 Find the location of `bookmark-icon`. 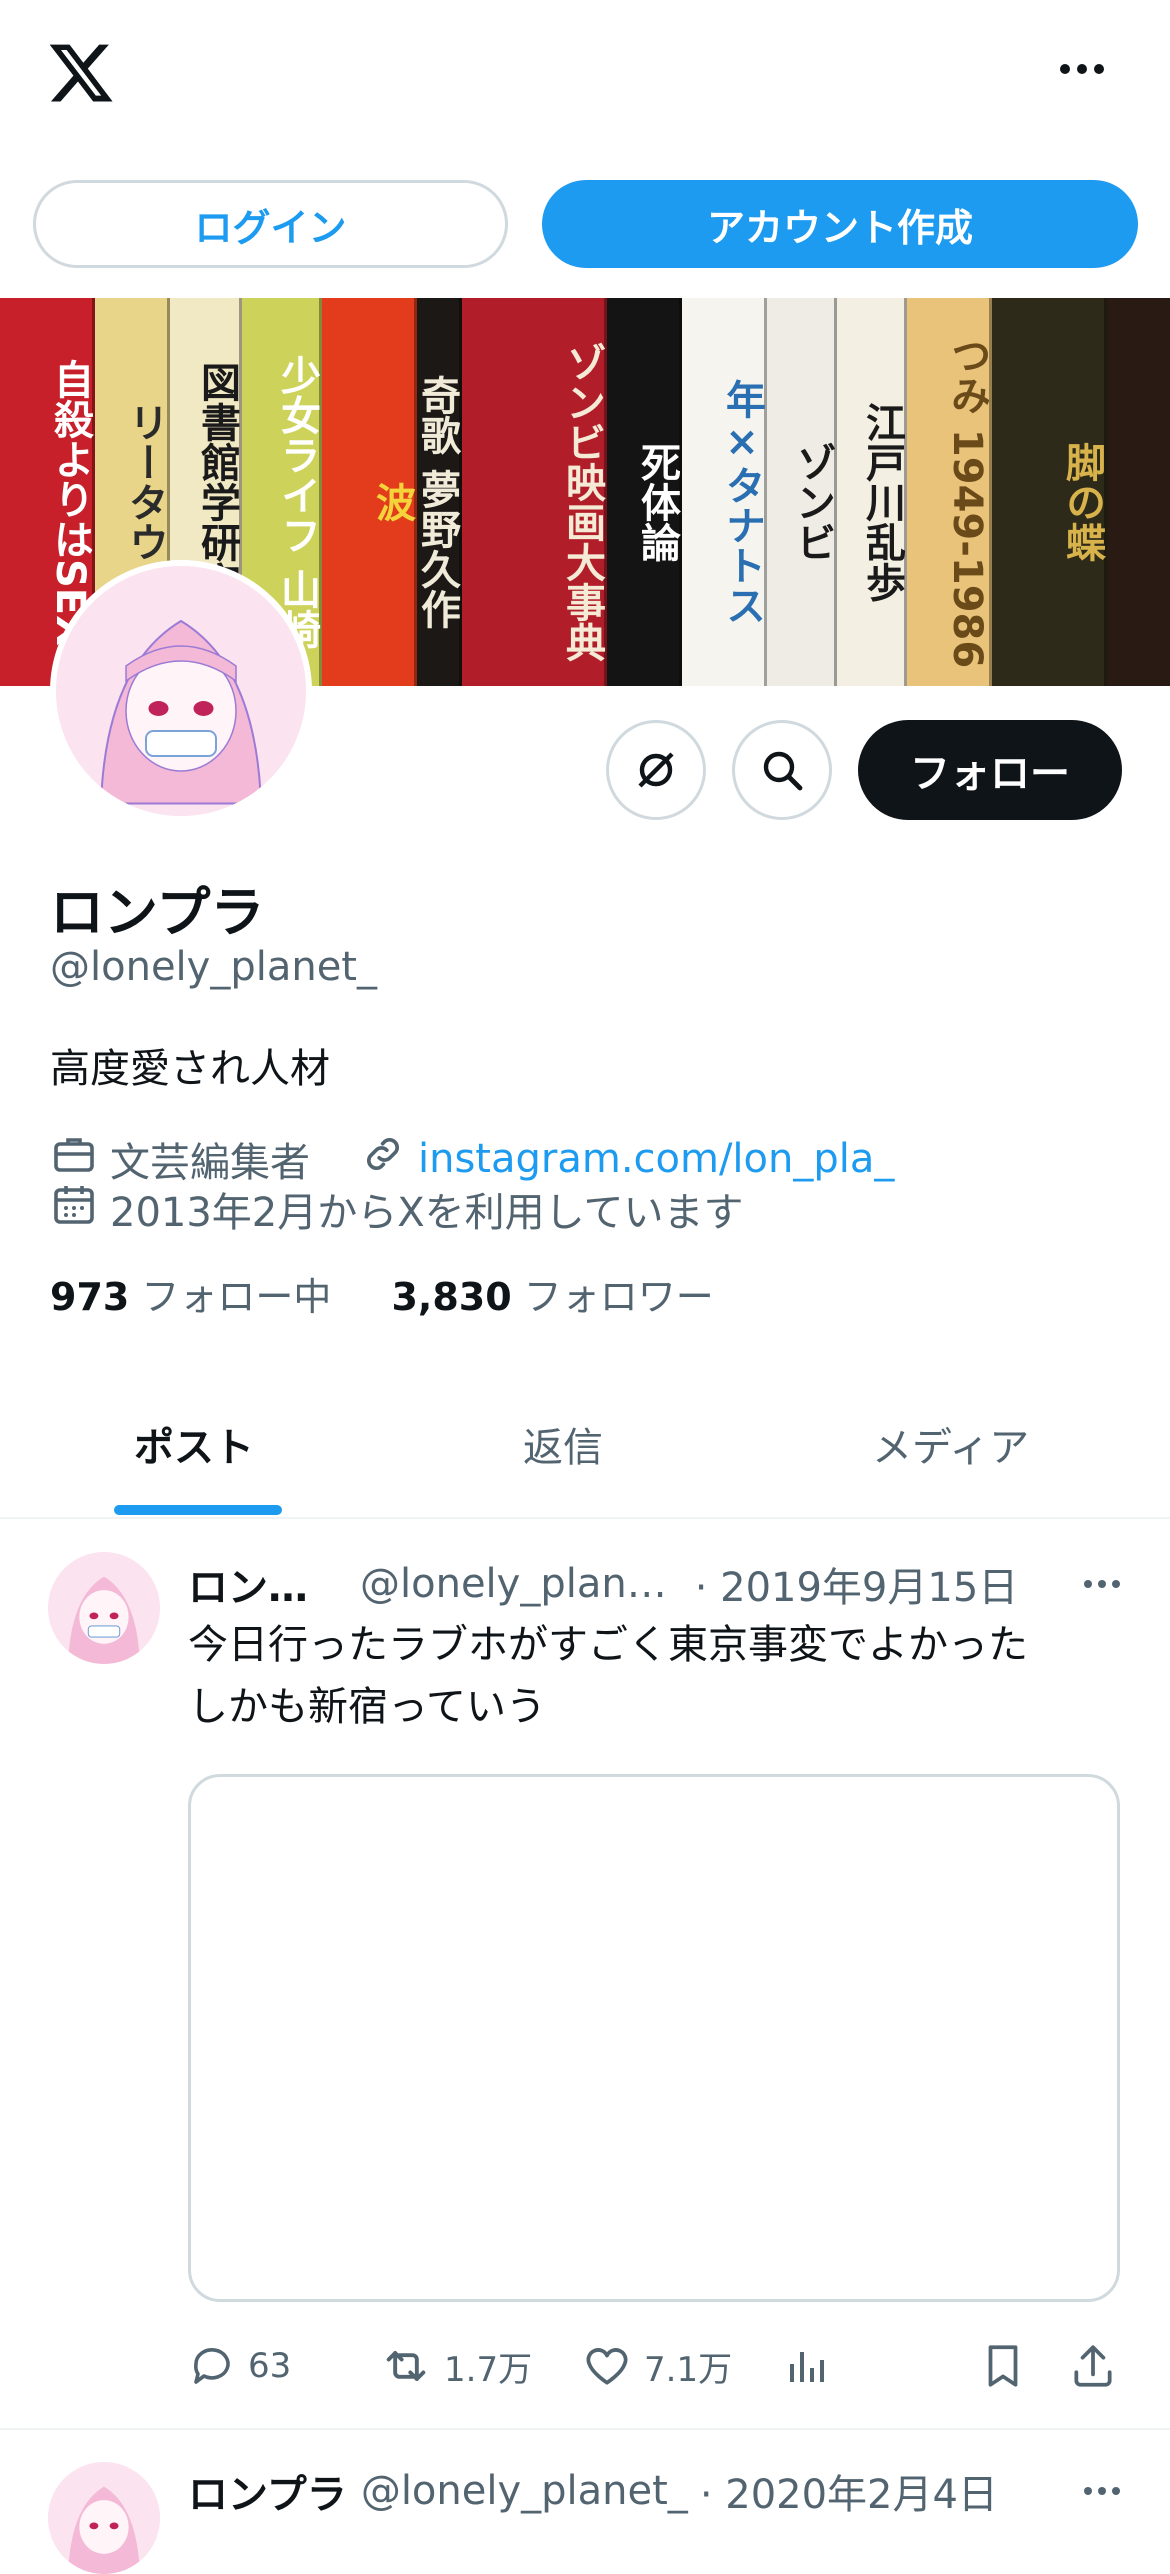

bookmark-icon is located at coordinates (1003, 2366).